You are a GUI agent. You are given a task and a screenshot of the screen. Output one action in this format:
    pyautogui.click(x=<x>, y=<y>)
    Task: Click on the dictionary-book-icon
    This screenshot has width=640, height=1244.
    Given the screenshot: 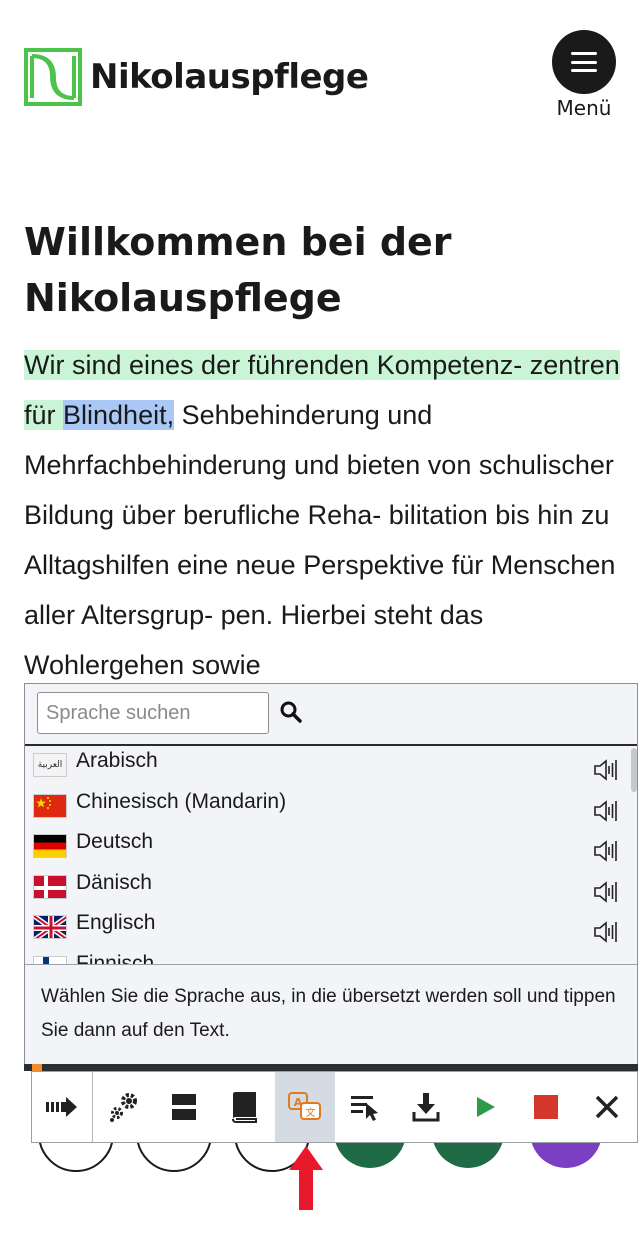 What is the action you would take?
    pyautogui.click(x=245, y=1107)
    